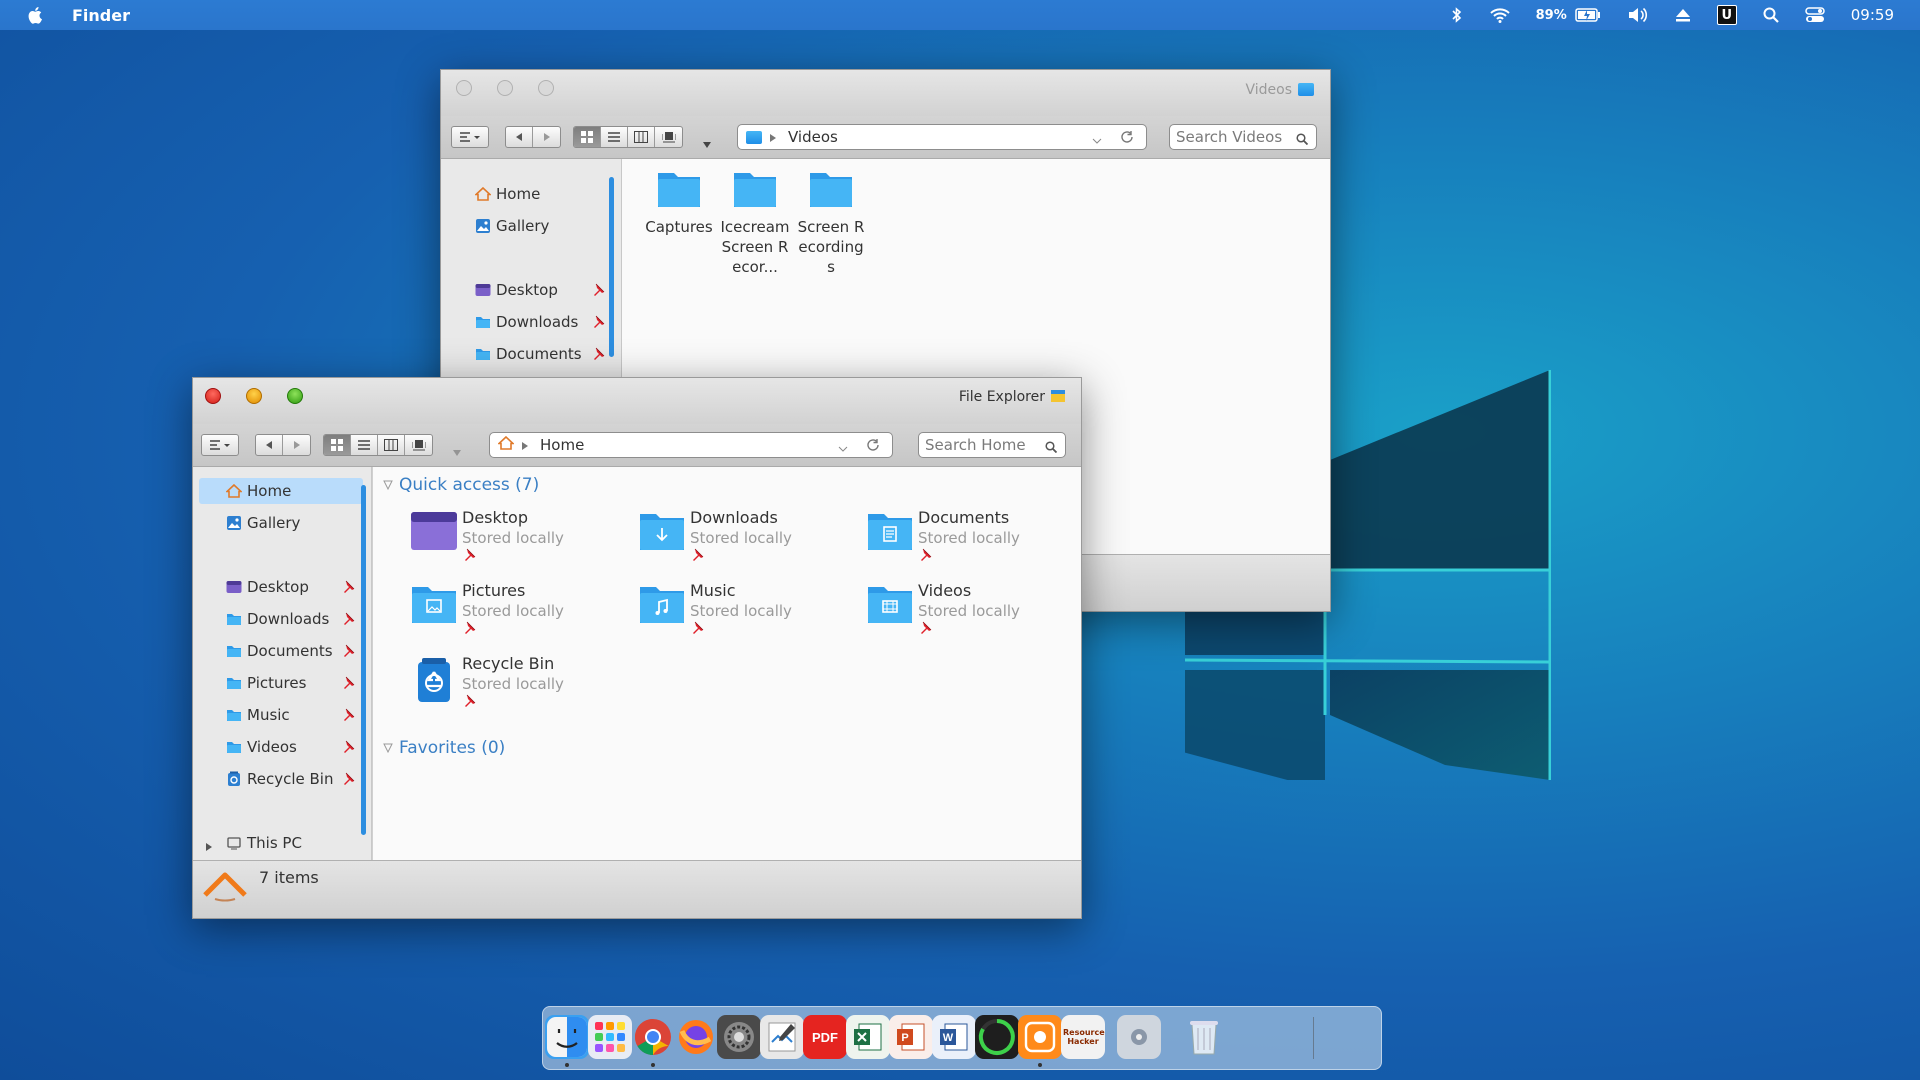  I want to click on preview-icon, so click(782, 1037).